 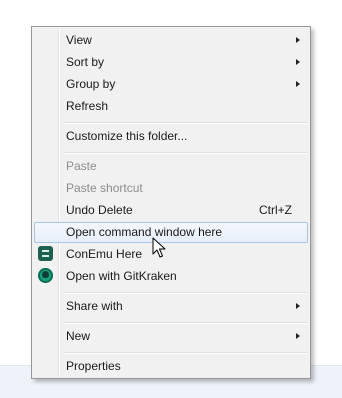 What do you see at coordinates (171, 84) in the screenshot?
I see `menu-item-group-by: Group by` at bounding box center [171, 84].